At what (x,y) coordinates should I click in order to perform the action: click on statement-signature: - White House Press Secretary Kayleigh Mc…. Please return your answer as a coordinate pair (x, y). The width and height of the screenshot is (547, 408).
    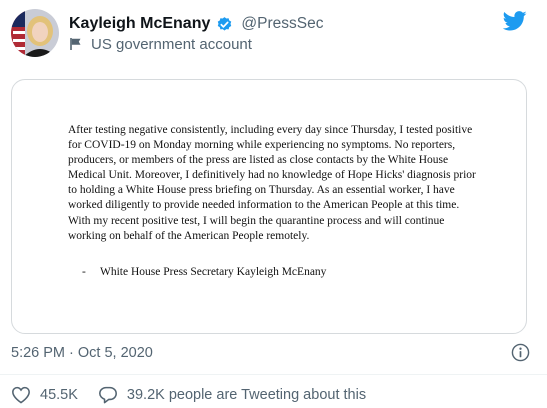
    Looking at the image, I should click on (204, 272).